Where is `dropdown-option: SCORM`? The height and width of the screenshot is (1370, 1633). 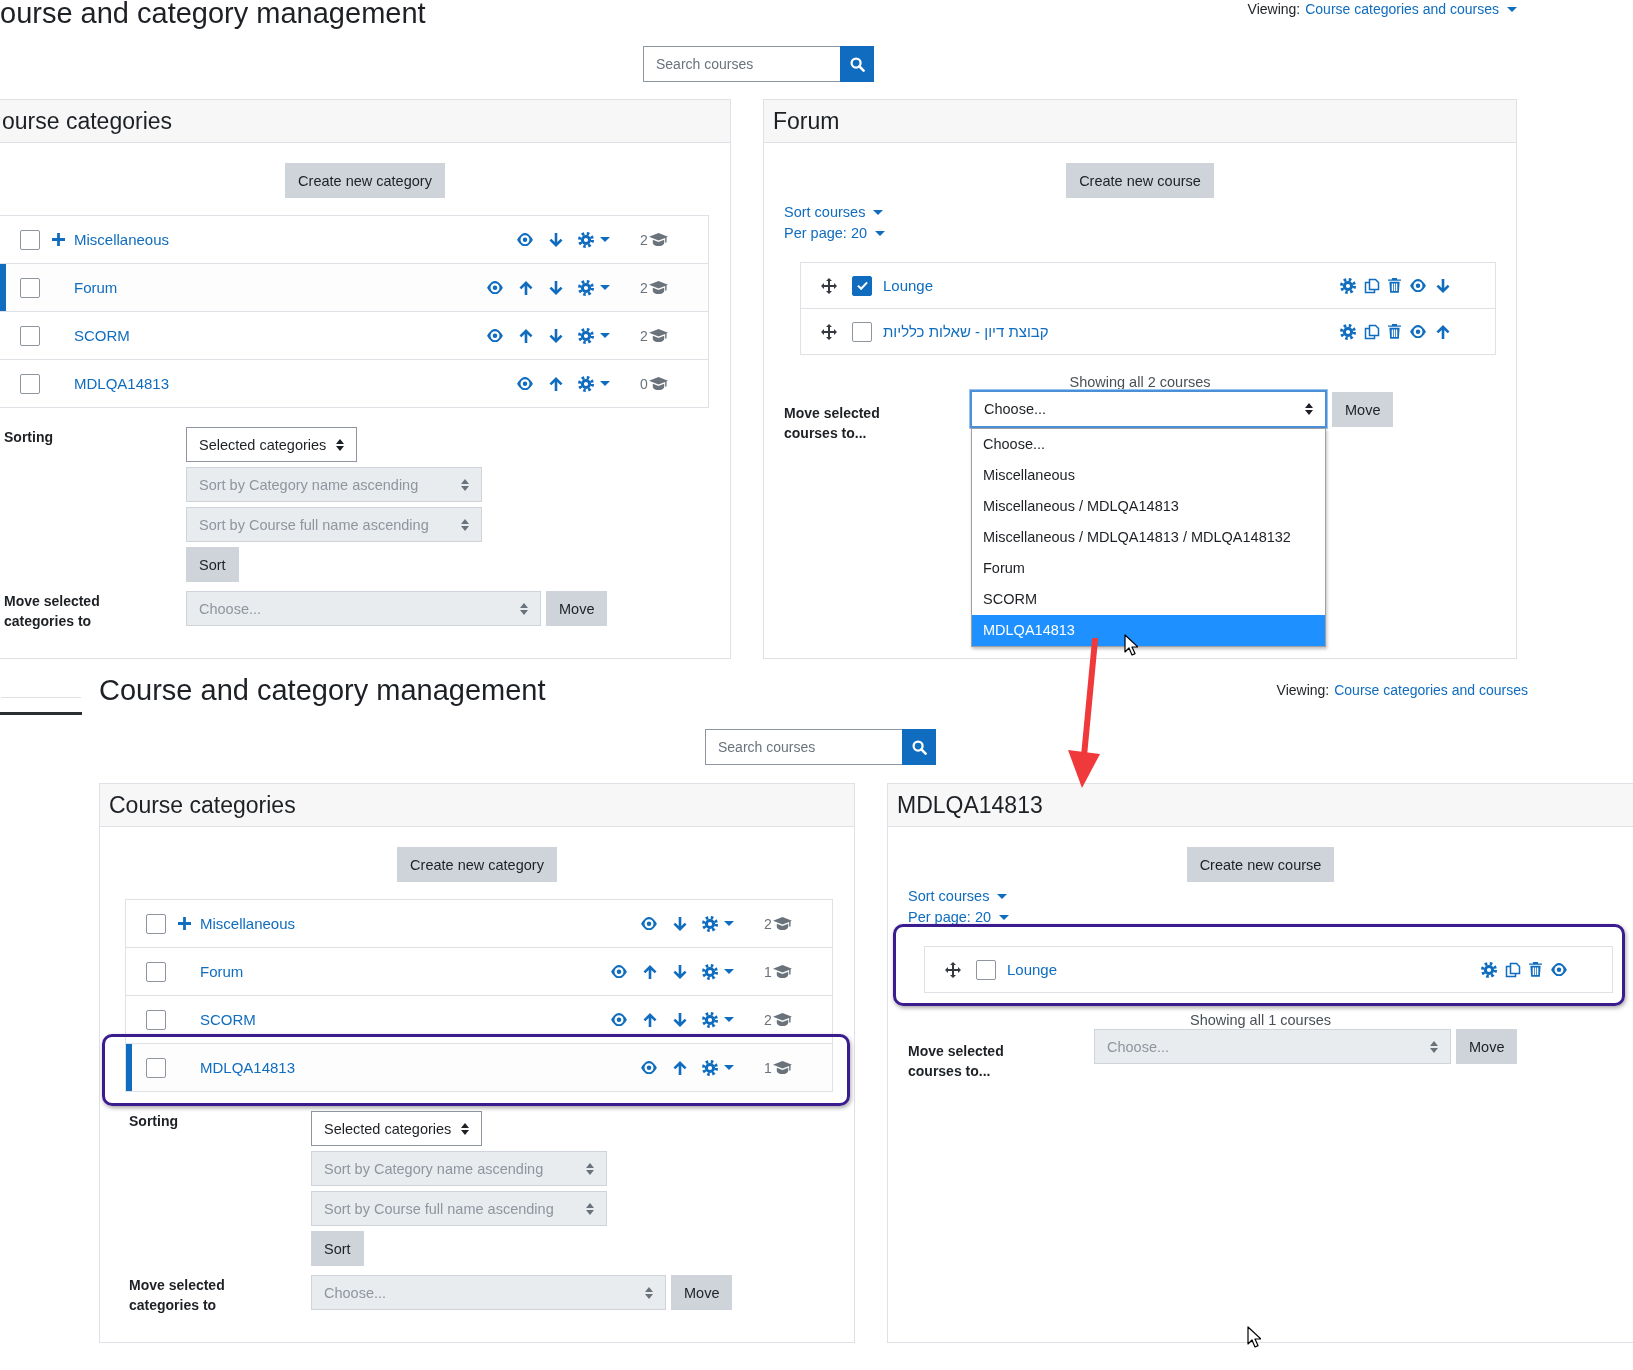
dropdown-option: SCORM is located at coordinates (1148, 599).